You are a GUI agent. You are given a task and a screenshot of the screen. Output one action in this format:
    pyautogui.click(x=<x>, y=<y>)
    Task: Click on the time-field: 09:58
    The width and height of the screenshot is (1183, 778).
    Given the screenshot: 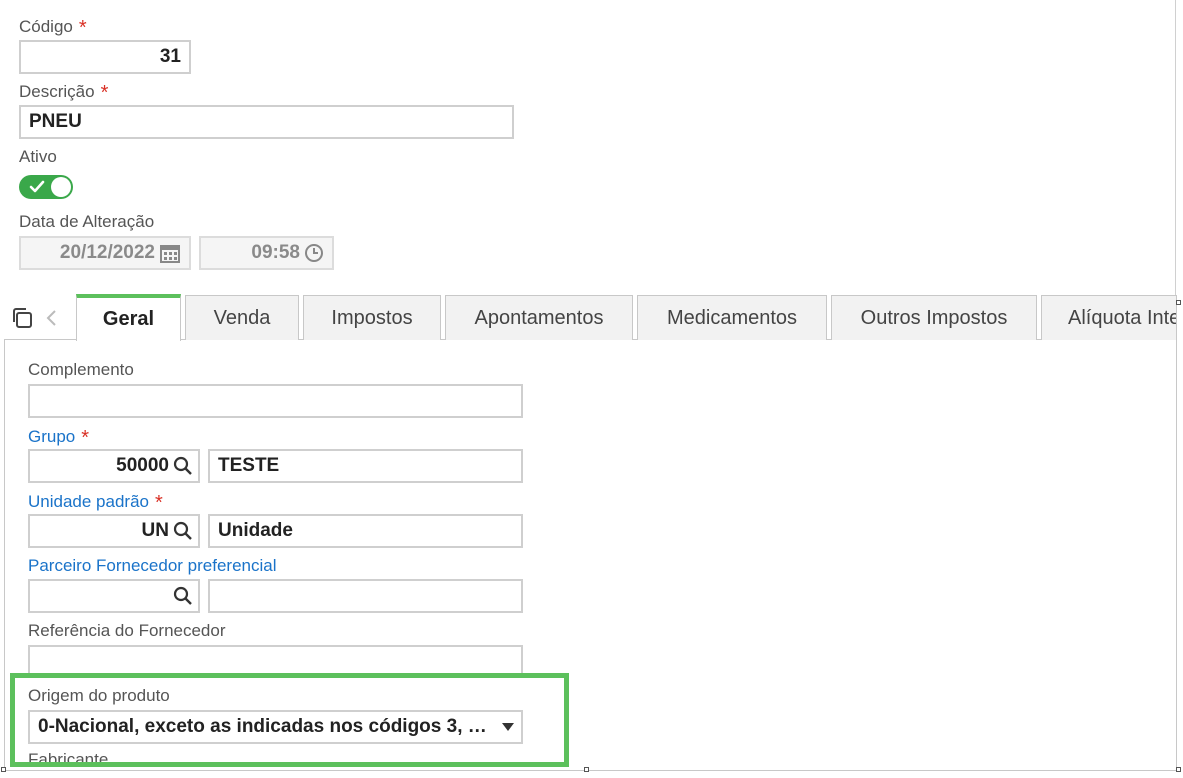 What is the action you would take?
    pyautogui.click(x=266, y=253)
    